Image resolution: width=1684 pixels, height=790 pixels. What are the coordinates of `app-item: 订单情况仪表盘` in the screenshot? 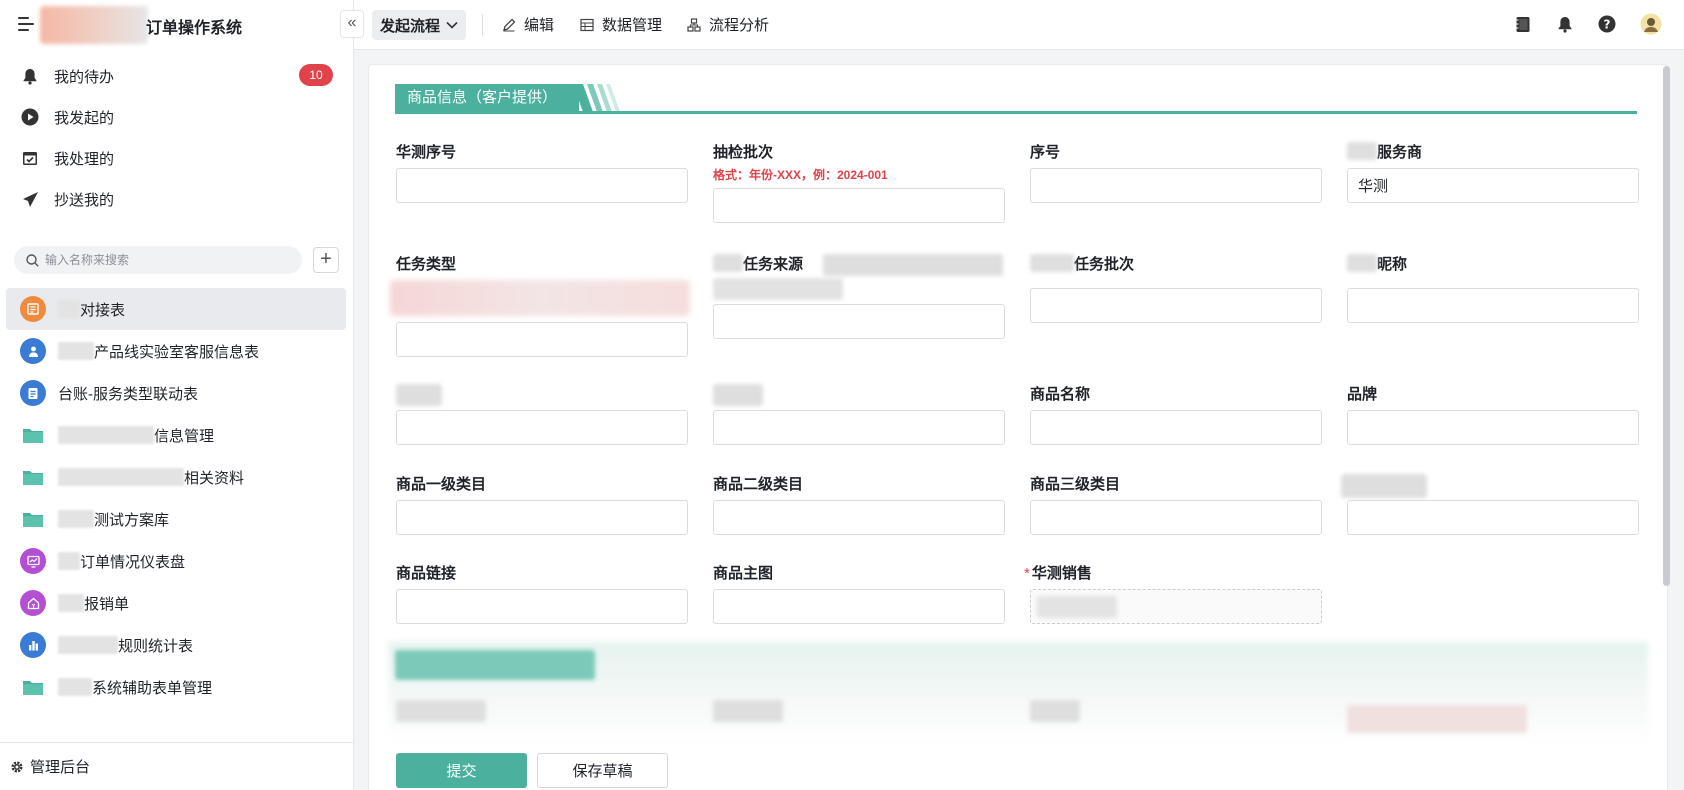 It's located at (176, 561).